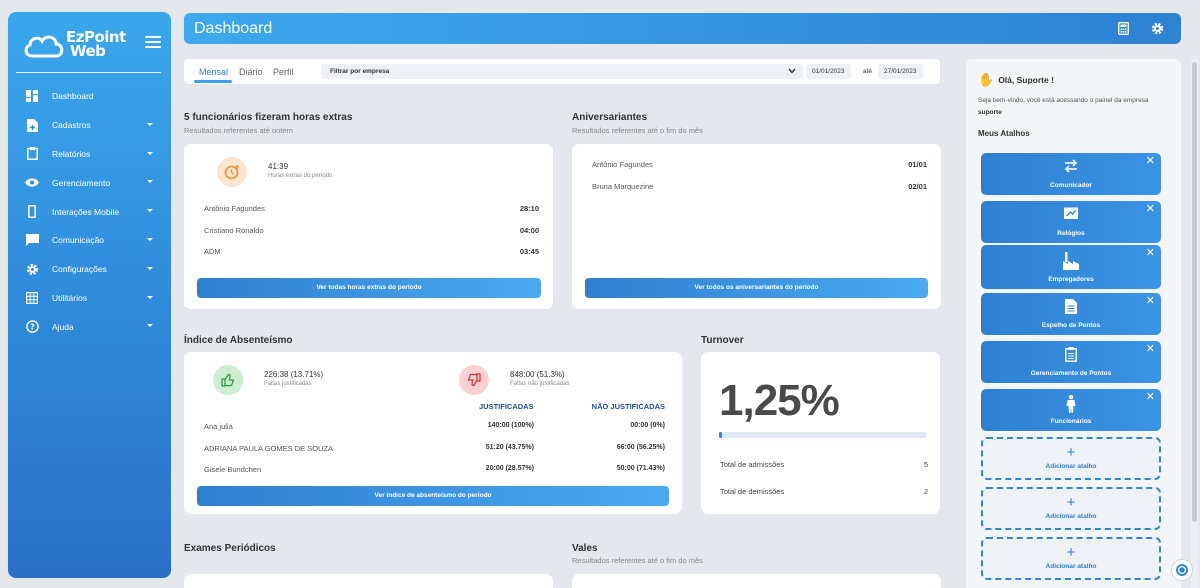 The height and width of the screenshot is (588, 1200). What do you see at coordinates (1071, 216) in the screenshot?
I see `clock-device-icon` at bounding box center [1071, 216].